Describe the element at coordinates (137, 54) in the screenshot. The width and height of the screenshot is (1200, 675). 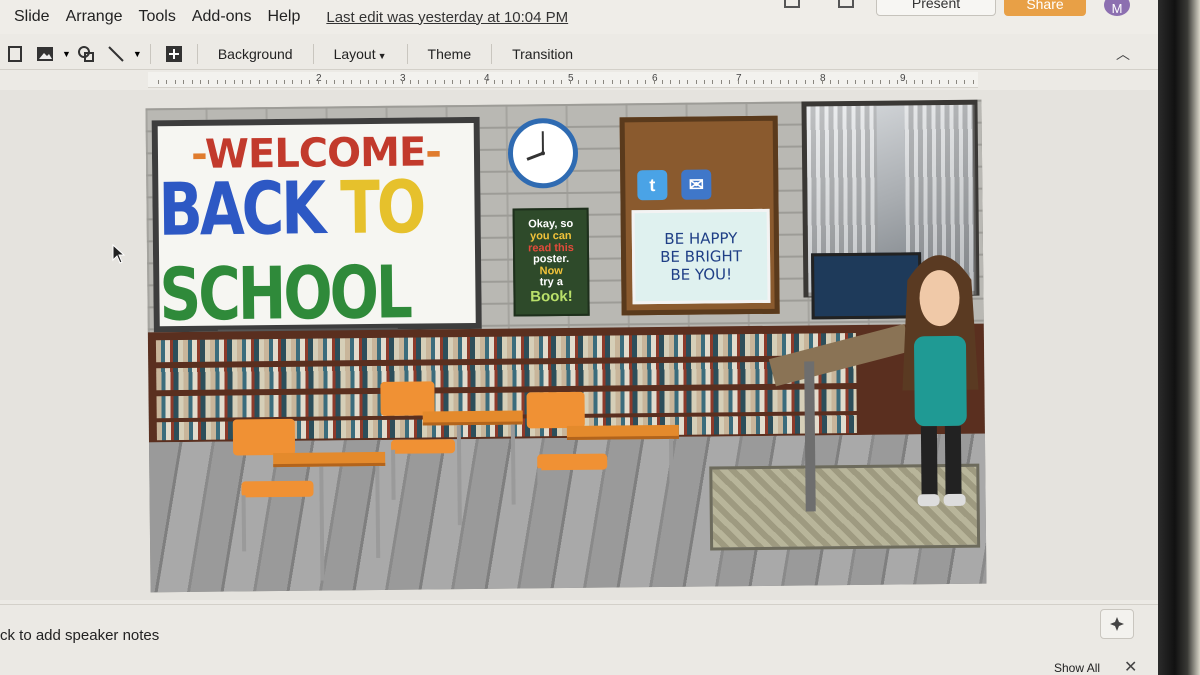
I see `line-dropdown-icon: ▼` at that location.